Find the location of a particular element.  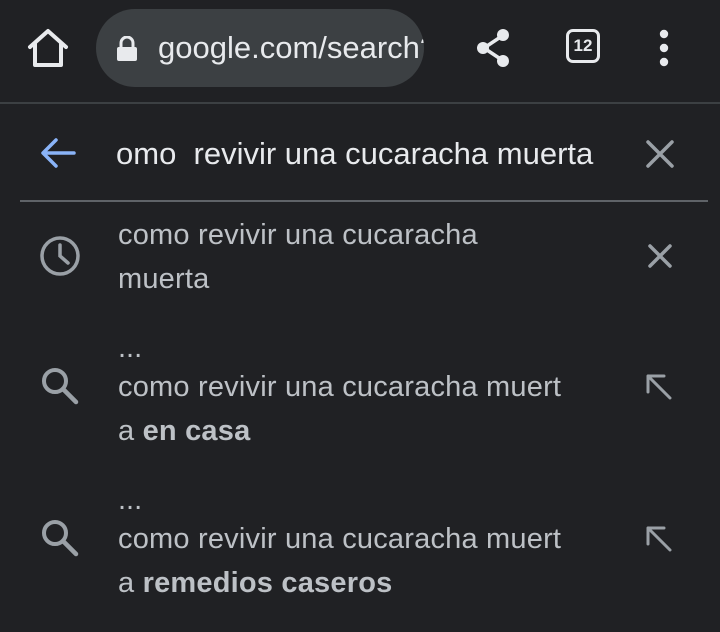

arrow-back-icon is located at coordinates (58, 153).